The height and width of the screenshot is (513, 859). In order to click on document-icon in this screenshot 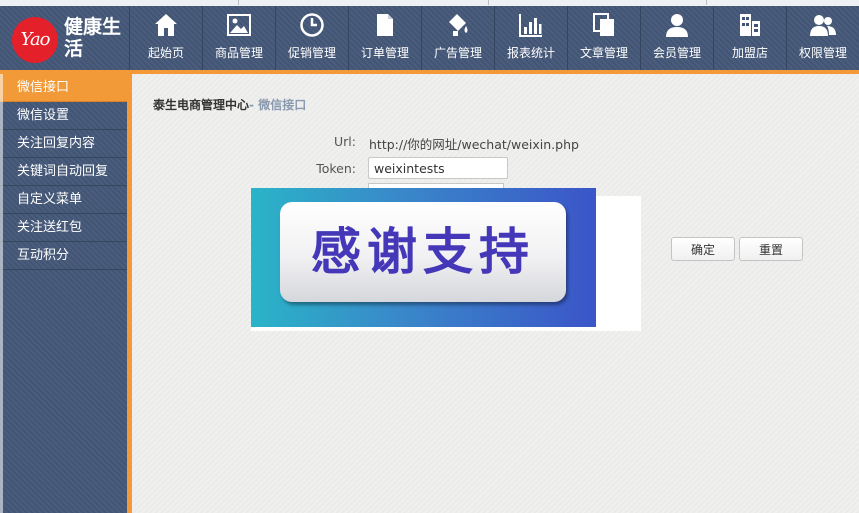, I will do `click(385, 25)`.